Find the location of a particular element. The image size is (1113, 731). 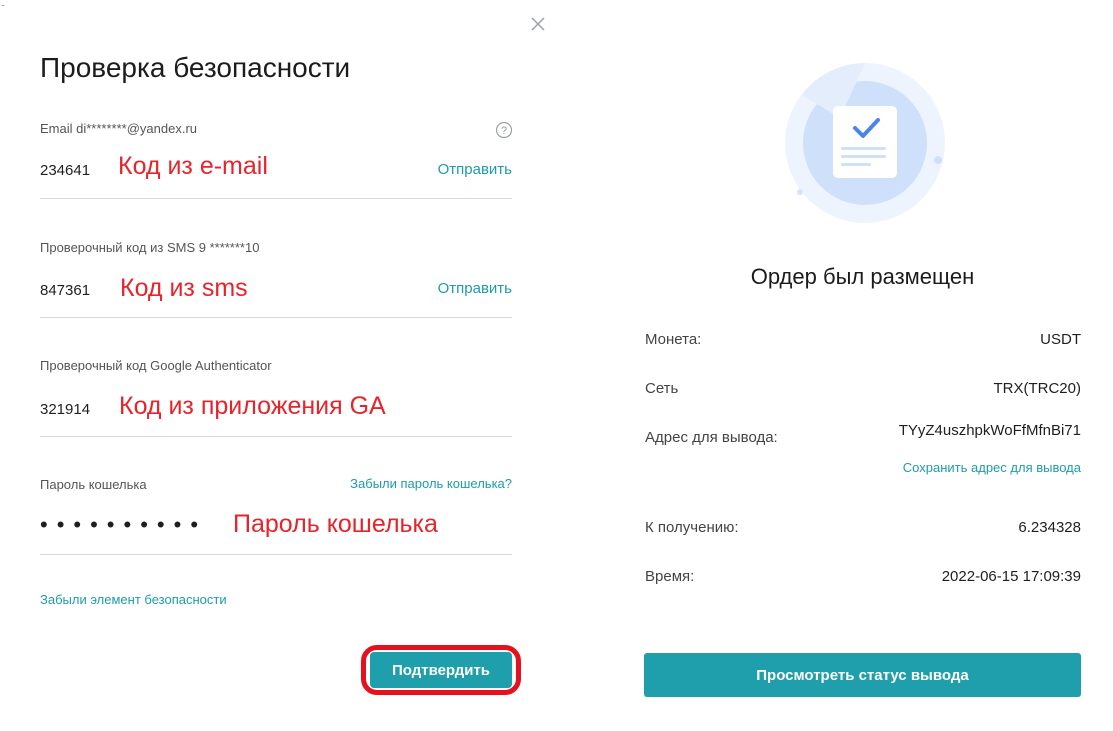

help-icon: ? is located at coordinates (504, 130).